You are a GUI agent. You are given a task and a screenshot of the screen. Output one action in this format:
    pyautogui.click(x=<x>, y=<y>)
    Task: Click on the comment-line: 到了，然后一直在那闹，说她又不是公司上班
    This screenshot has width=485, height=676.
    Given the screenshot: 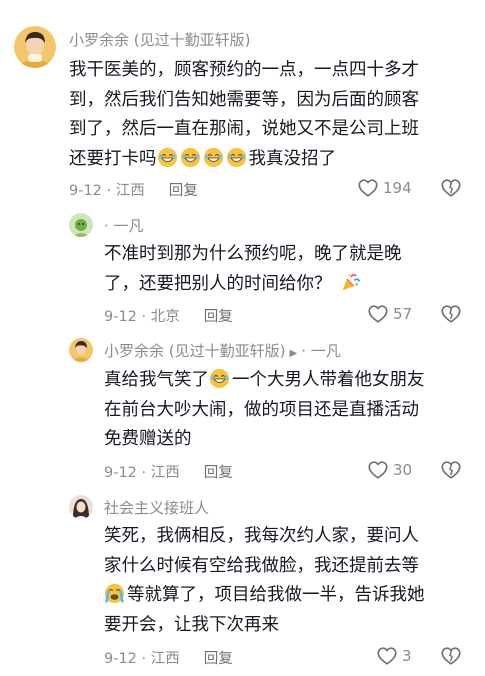 What is the action you would take?
    pyautogui.click(x=244, y=129)
    